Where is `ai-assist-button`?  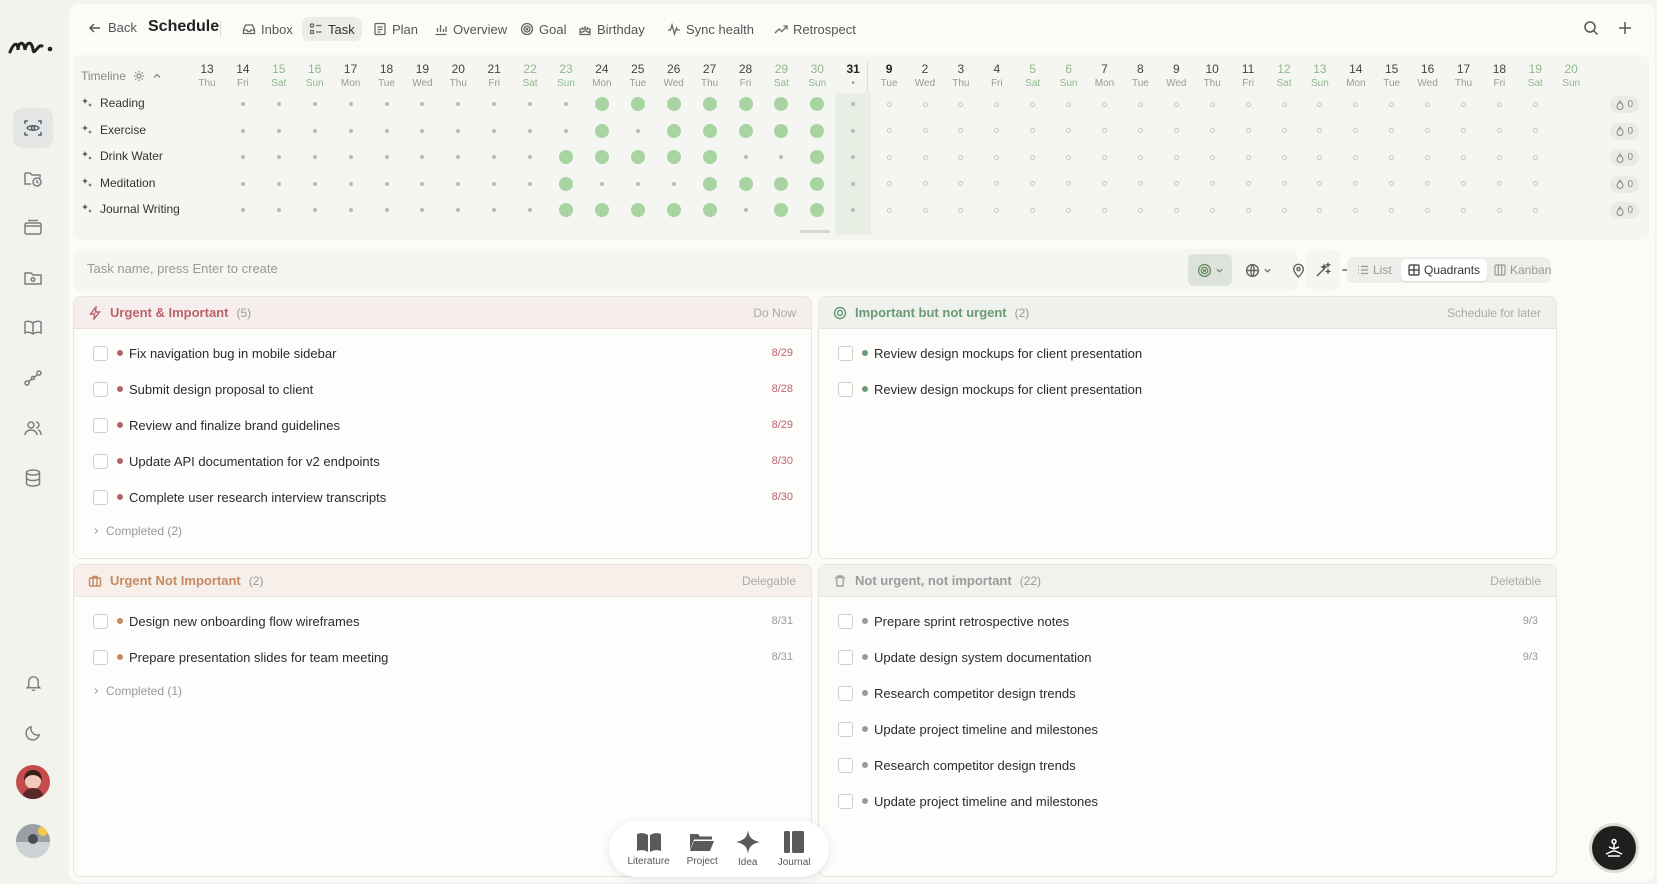
ai-assist-button is located at coordinates (1323, 270).